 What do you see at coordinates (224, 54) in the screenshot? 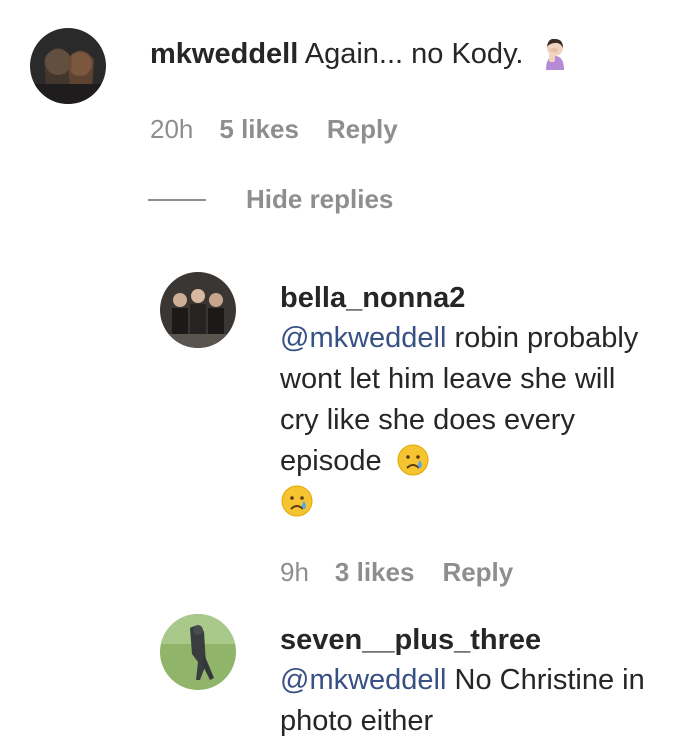
I see `comment-username: mkweddell` at bounding box center [224, 54].